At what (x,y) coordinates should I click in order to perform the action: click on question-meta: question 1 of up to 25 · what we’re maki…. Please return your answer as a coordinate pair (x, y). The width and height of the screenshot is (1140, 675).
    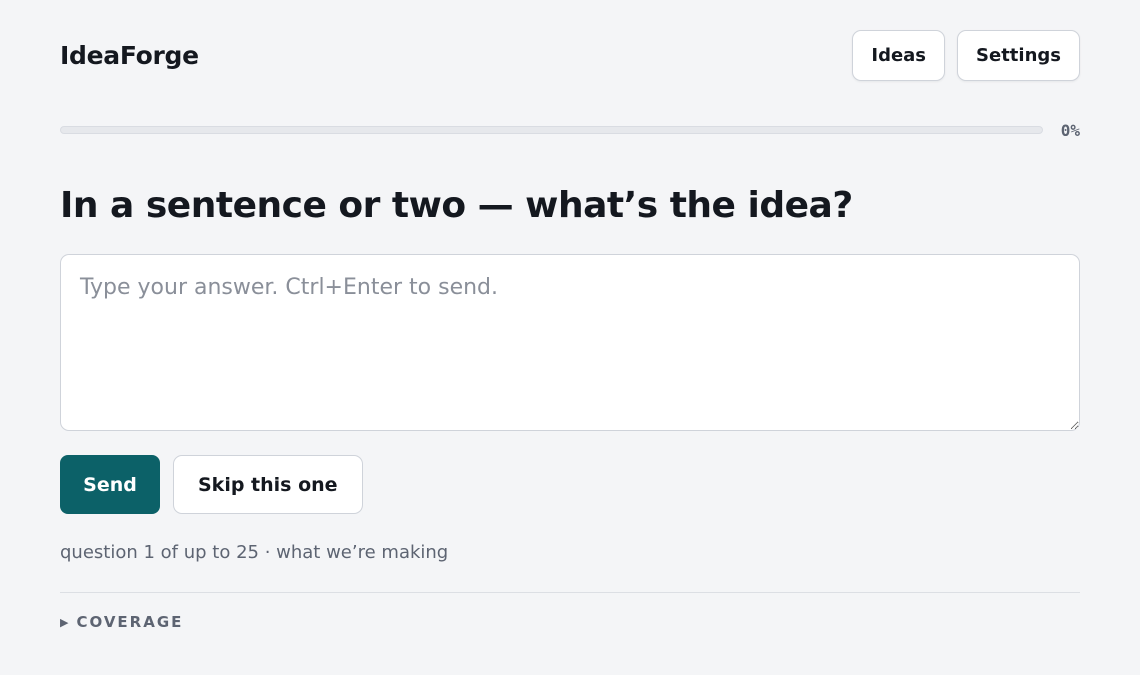
    Looking at the image, I should click on (254, 552).